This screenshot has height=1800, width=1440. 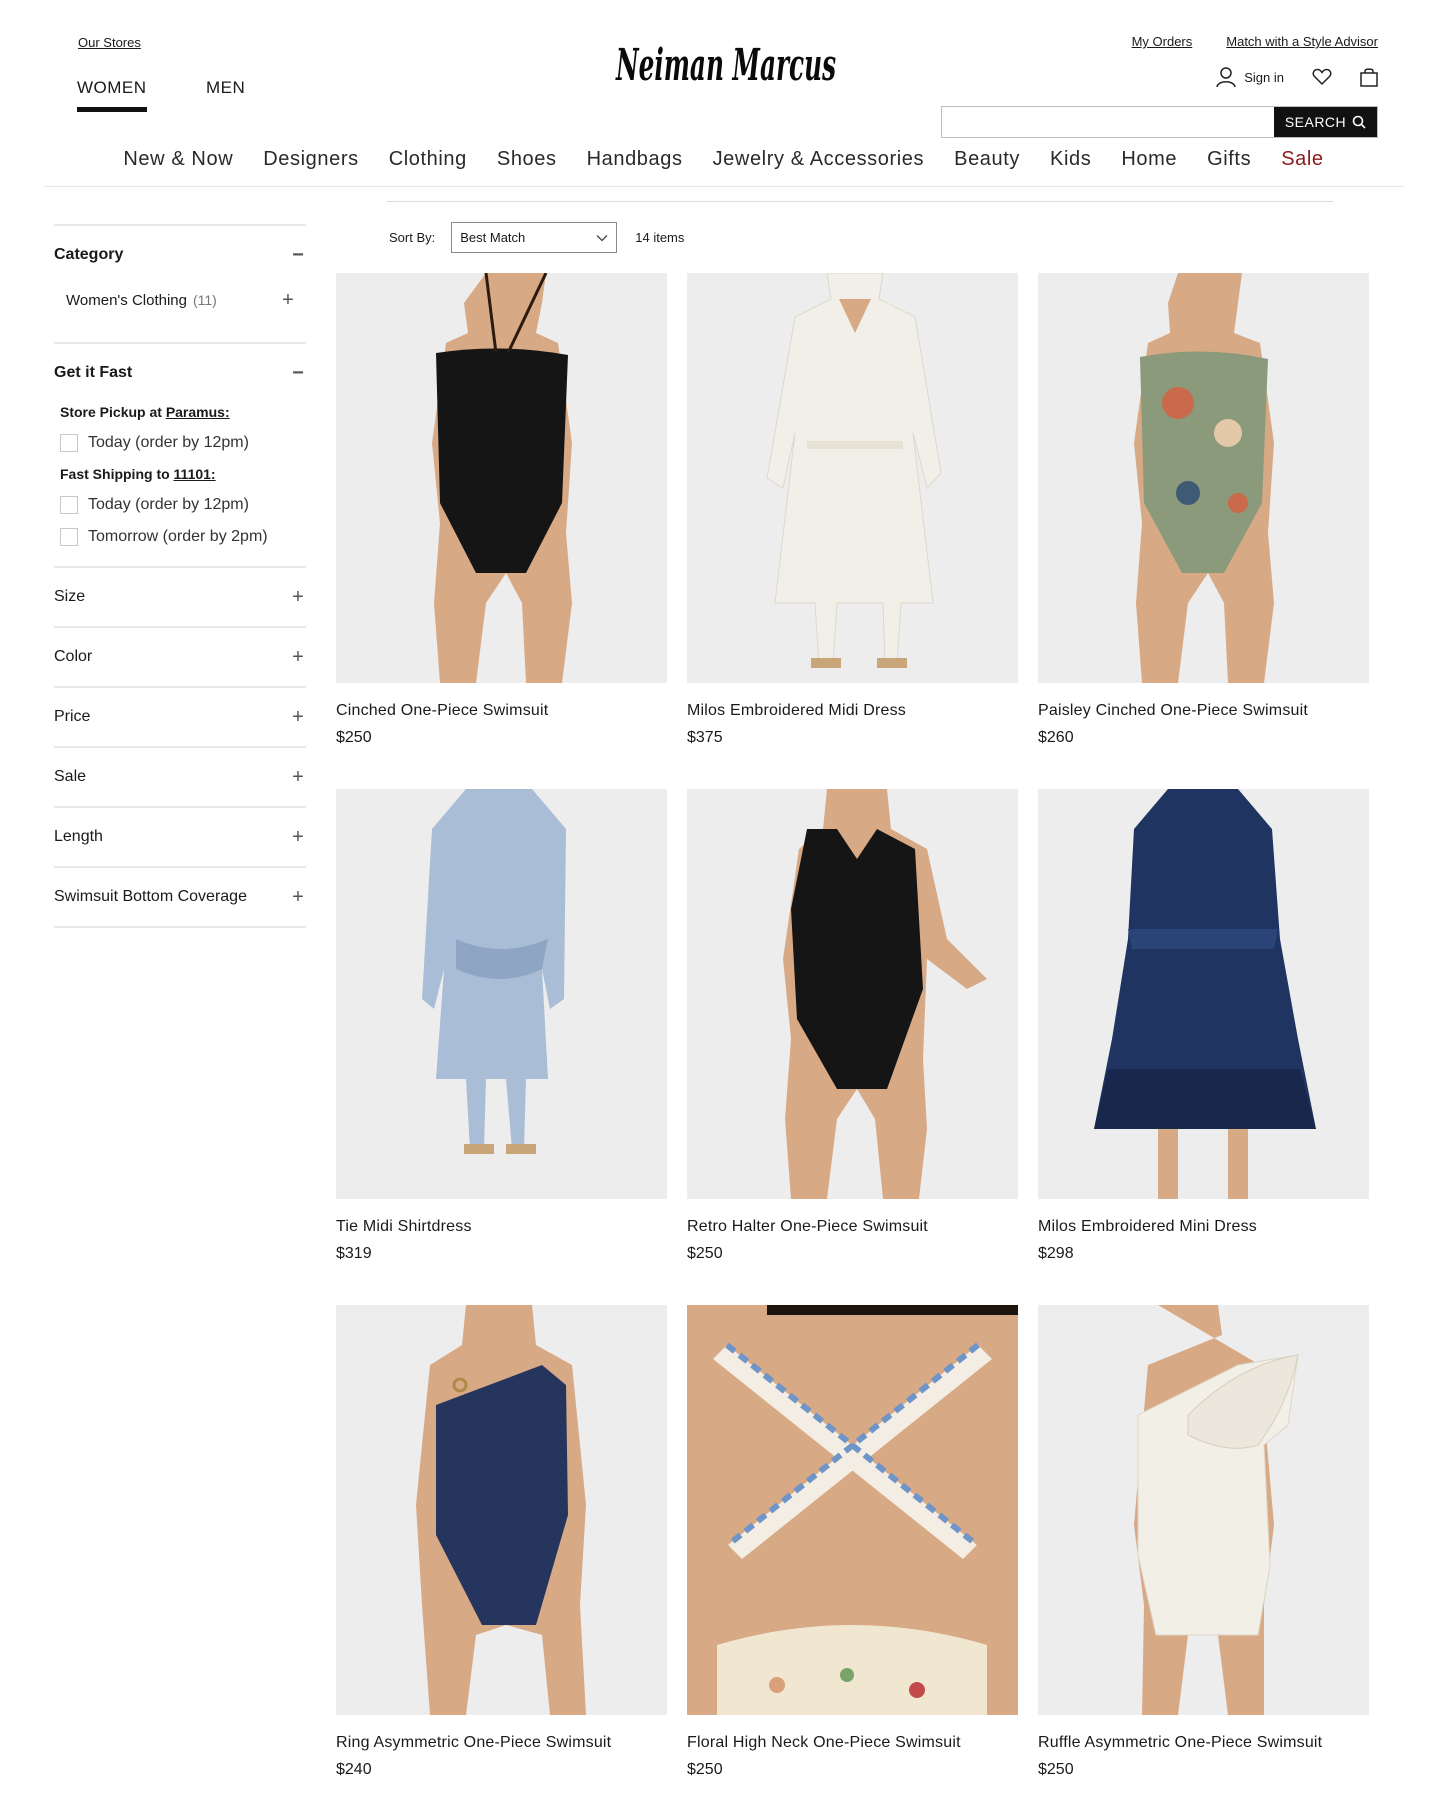 What do you see at coordinates (1070, 159) in the screenshot?
I see `nav-kids: Kids` at bounding box center [1070, 159].